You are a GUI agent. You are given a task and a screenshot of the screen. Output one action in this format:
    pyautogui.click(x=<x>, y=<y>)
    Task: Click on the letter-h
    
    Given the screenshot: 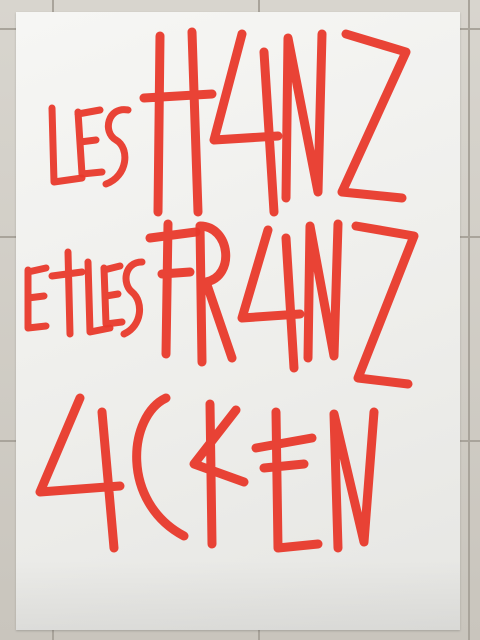 What is the action you would take?
    pyautogui.click(x=178, y=122)
    